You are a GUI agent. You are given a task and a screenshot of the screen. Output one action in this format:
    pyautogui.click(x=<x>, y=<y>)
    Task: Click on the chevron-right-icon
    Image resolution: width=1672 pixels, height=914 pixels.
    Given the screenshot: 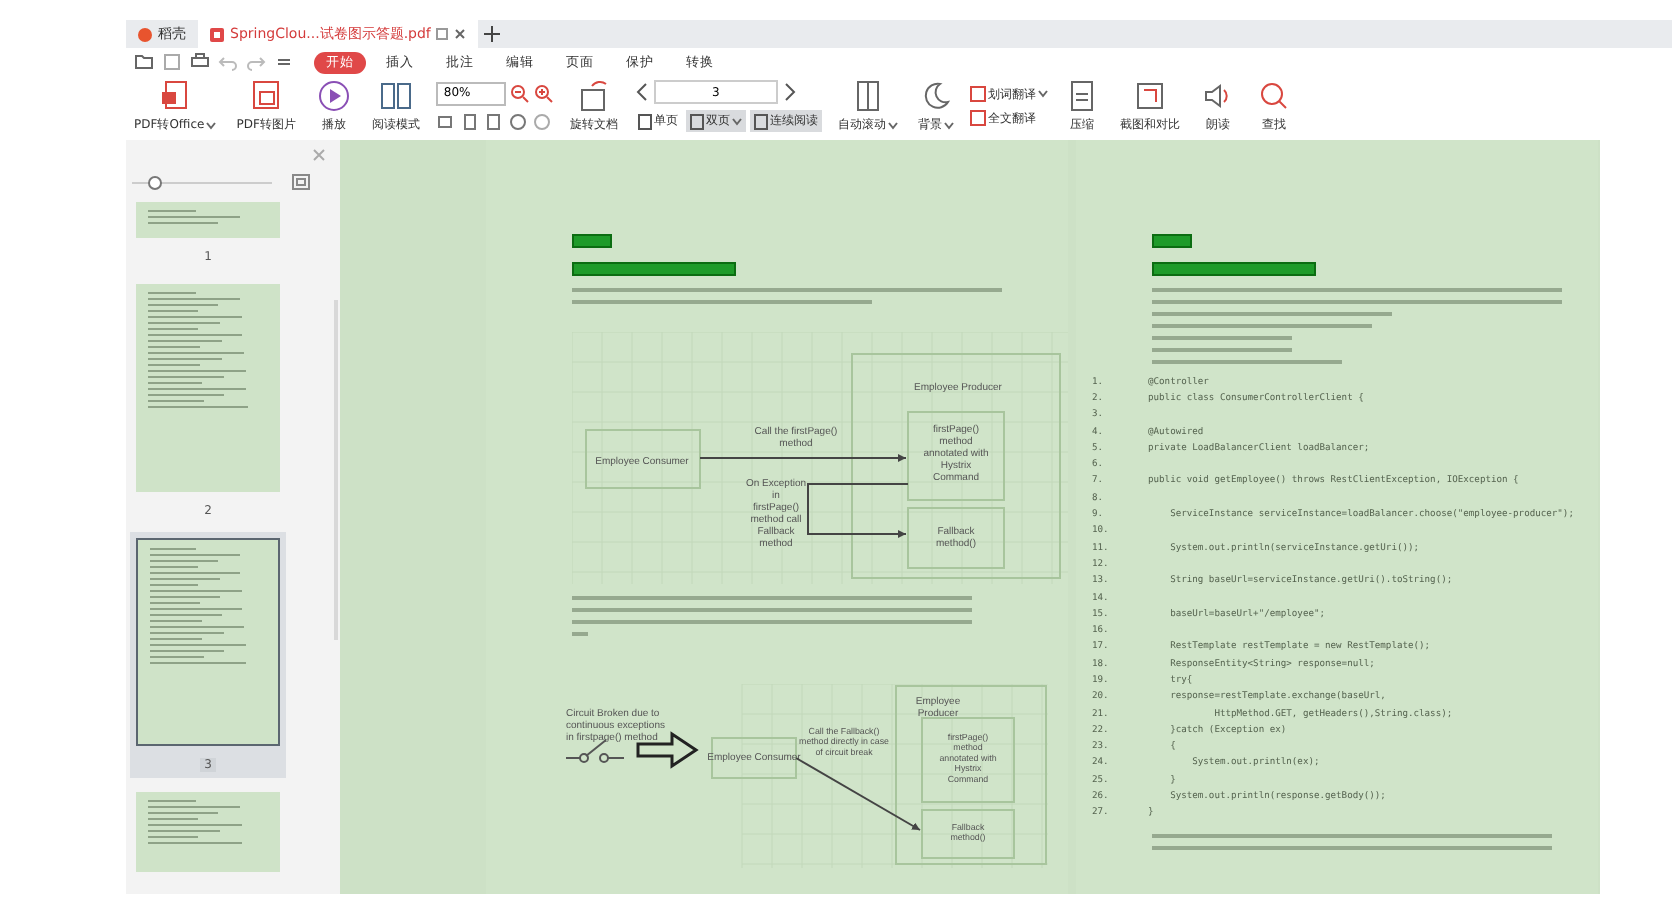 What is the action you would take?
    pyautogui.click(x=789, y=92)
    